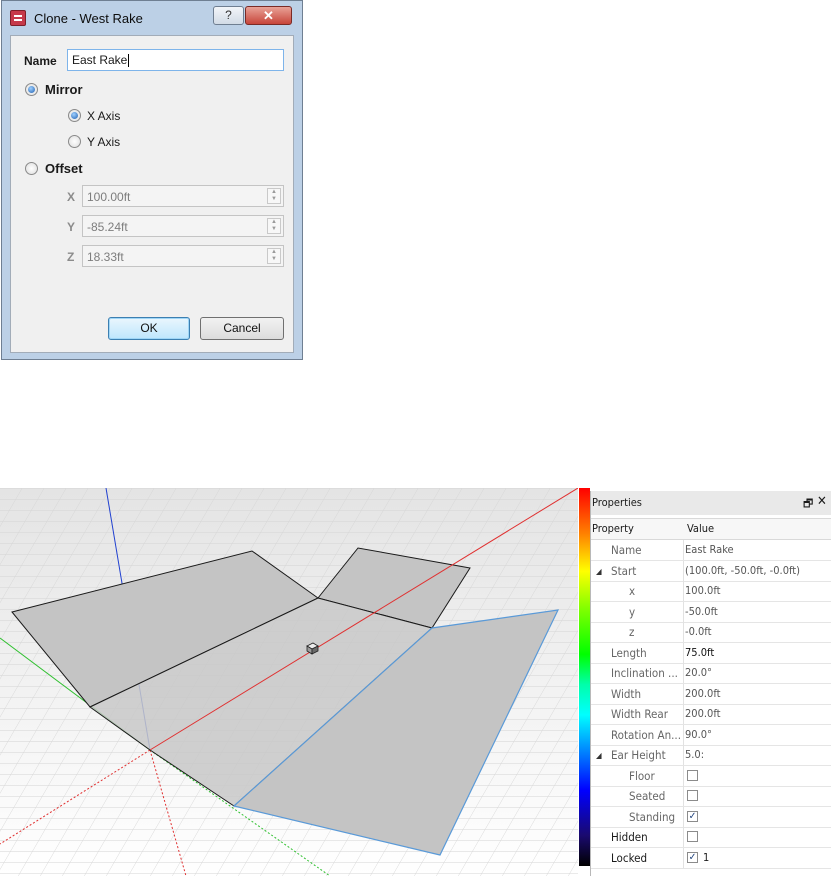  Describe the element at coordinates (626, 550) in the screenshot. I see `property-key: Name` at that location.